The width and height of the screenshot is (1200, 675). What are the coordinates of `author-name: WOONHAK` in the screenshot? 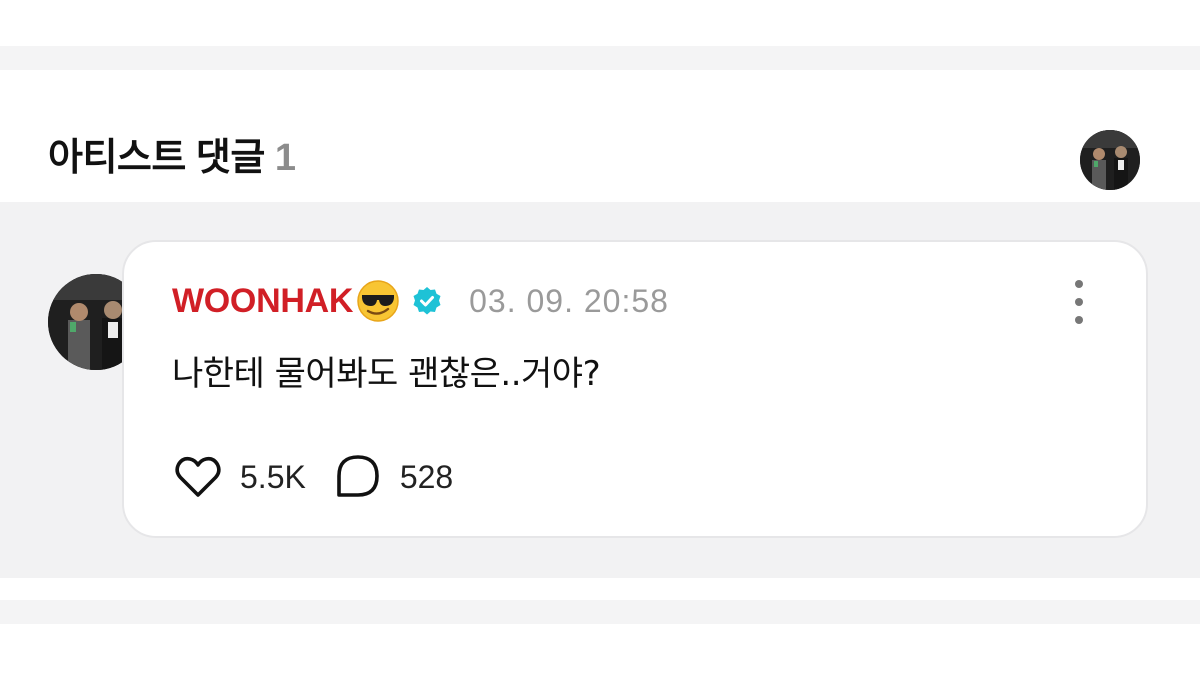 It's located at (262, 301).